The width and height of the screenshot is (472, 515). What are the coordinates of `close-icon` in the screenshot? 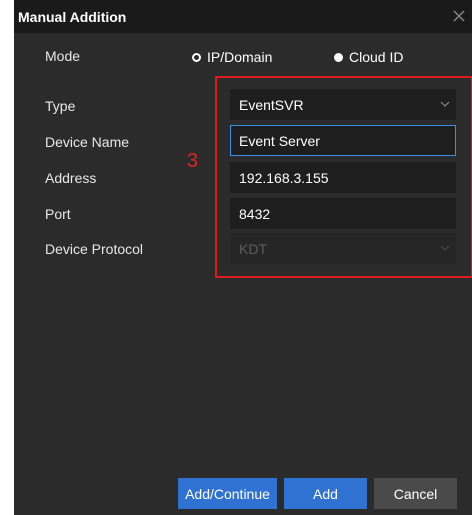 It's located at (459, 16).